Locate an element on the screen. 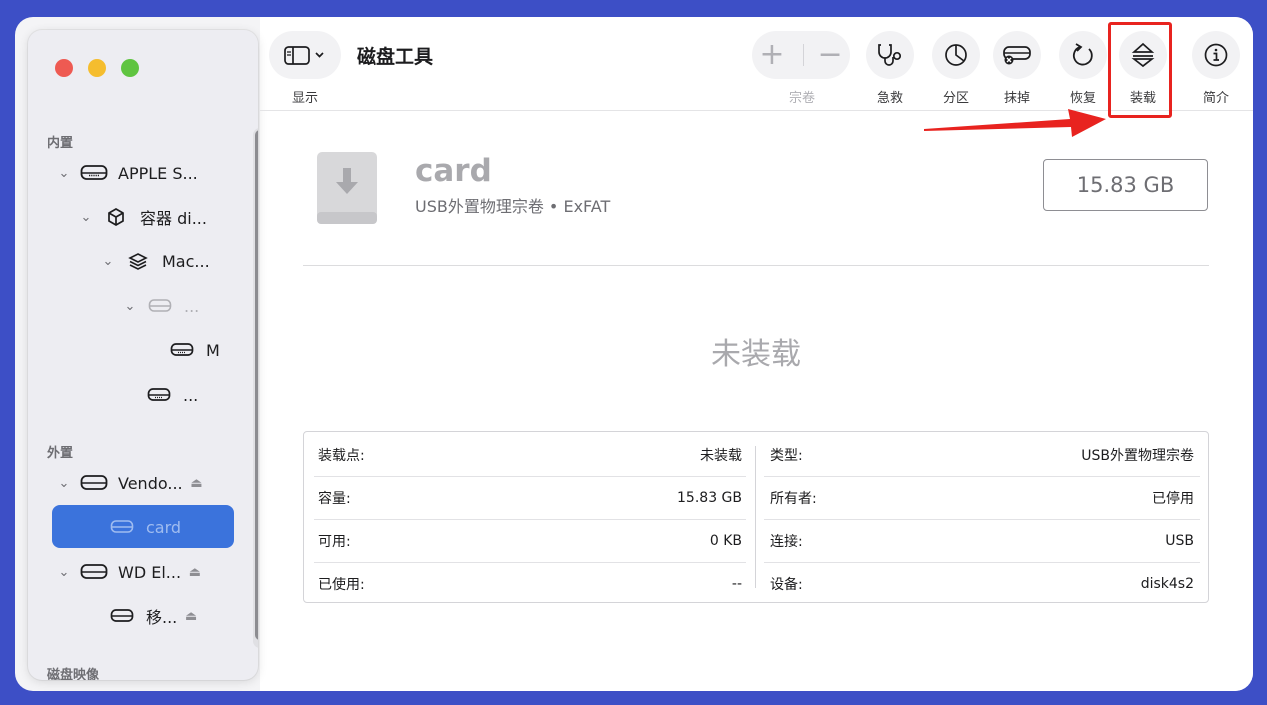  table-row: 装载点: 未装载 is located at coordinates (530, 454).